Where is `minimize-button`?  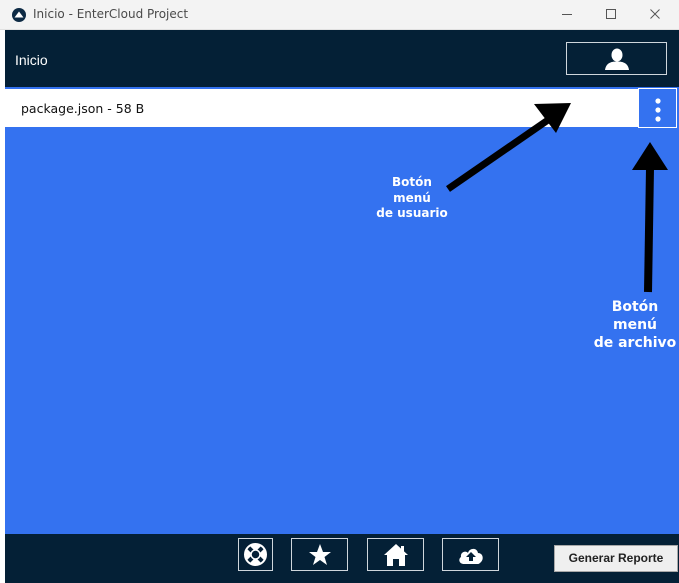 minimize-button is located at coordinates (568, 15).